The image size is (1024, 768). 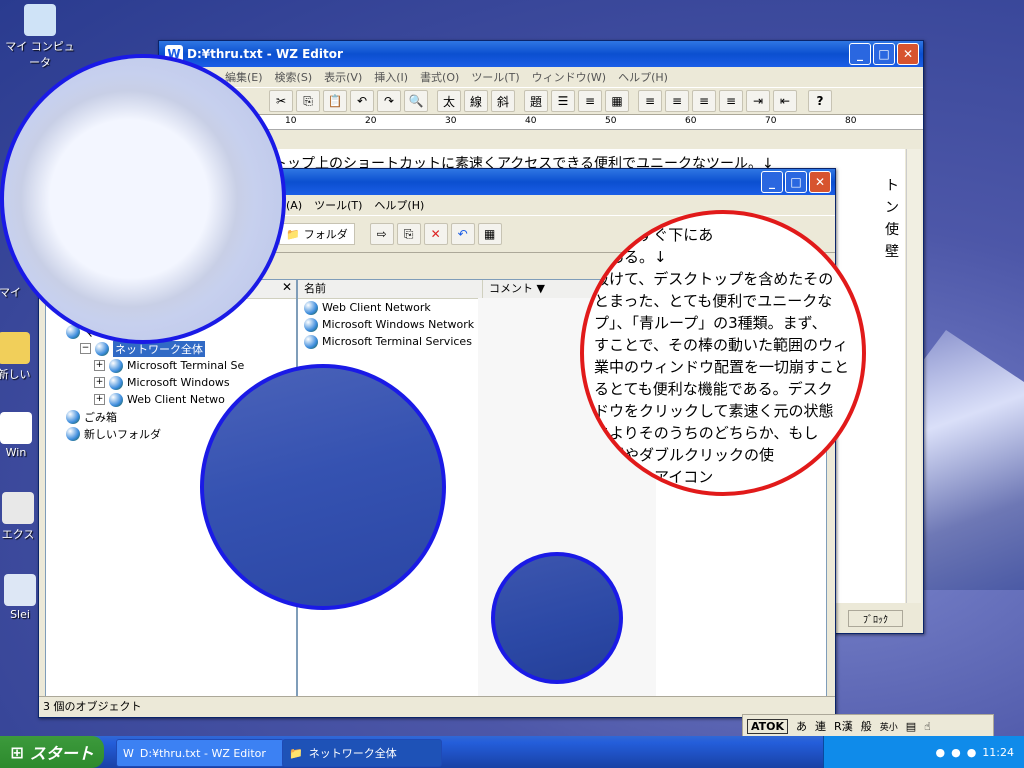 What do you see at coordinates (178, 382) in the screenshot?
I see `tree-item-label: Microsoft Windows` at bounding box center [178, 382].